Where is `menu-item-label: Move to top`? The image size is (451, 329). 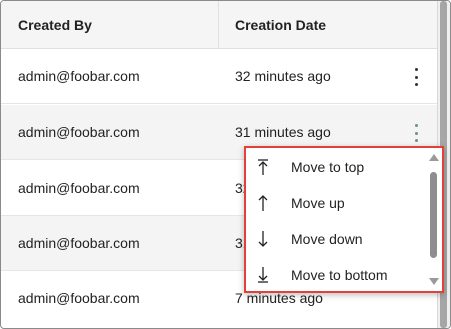
menu-item-label: Move to top is located at coordinates (328, 167).